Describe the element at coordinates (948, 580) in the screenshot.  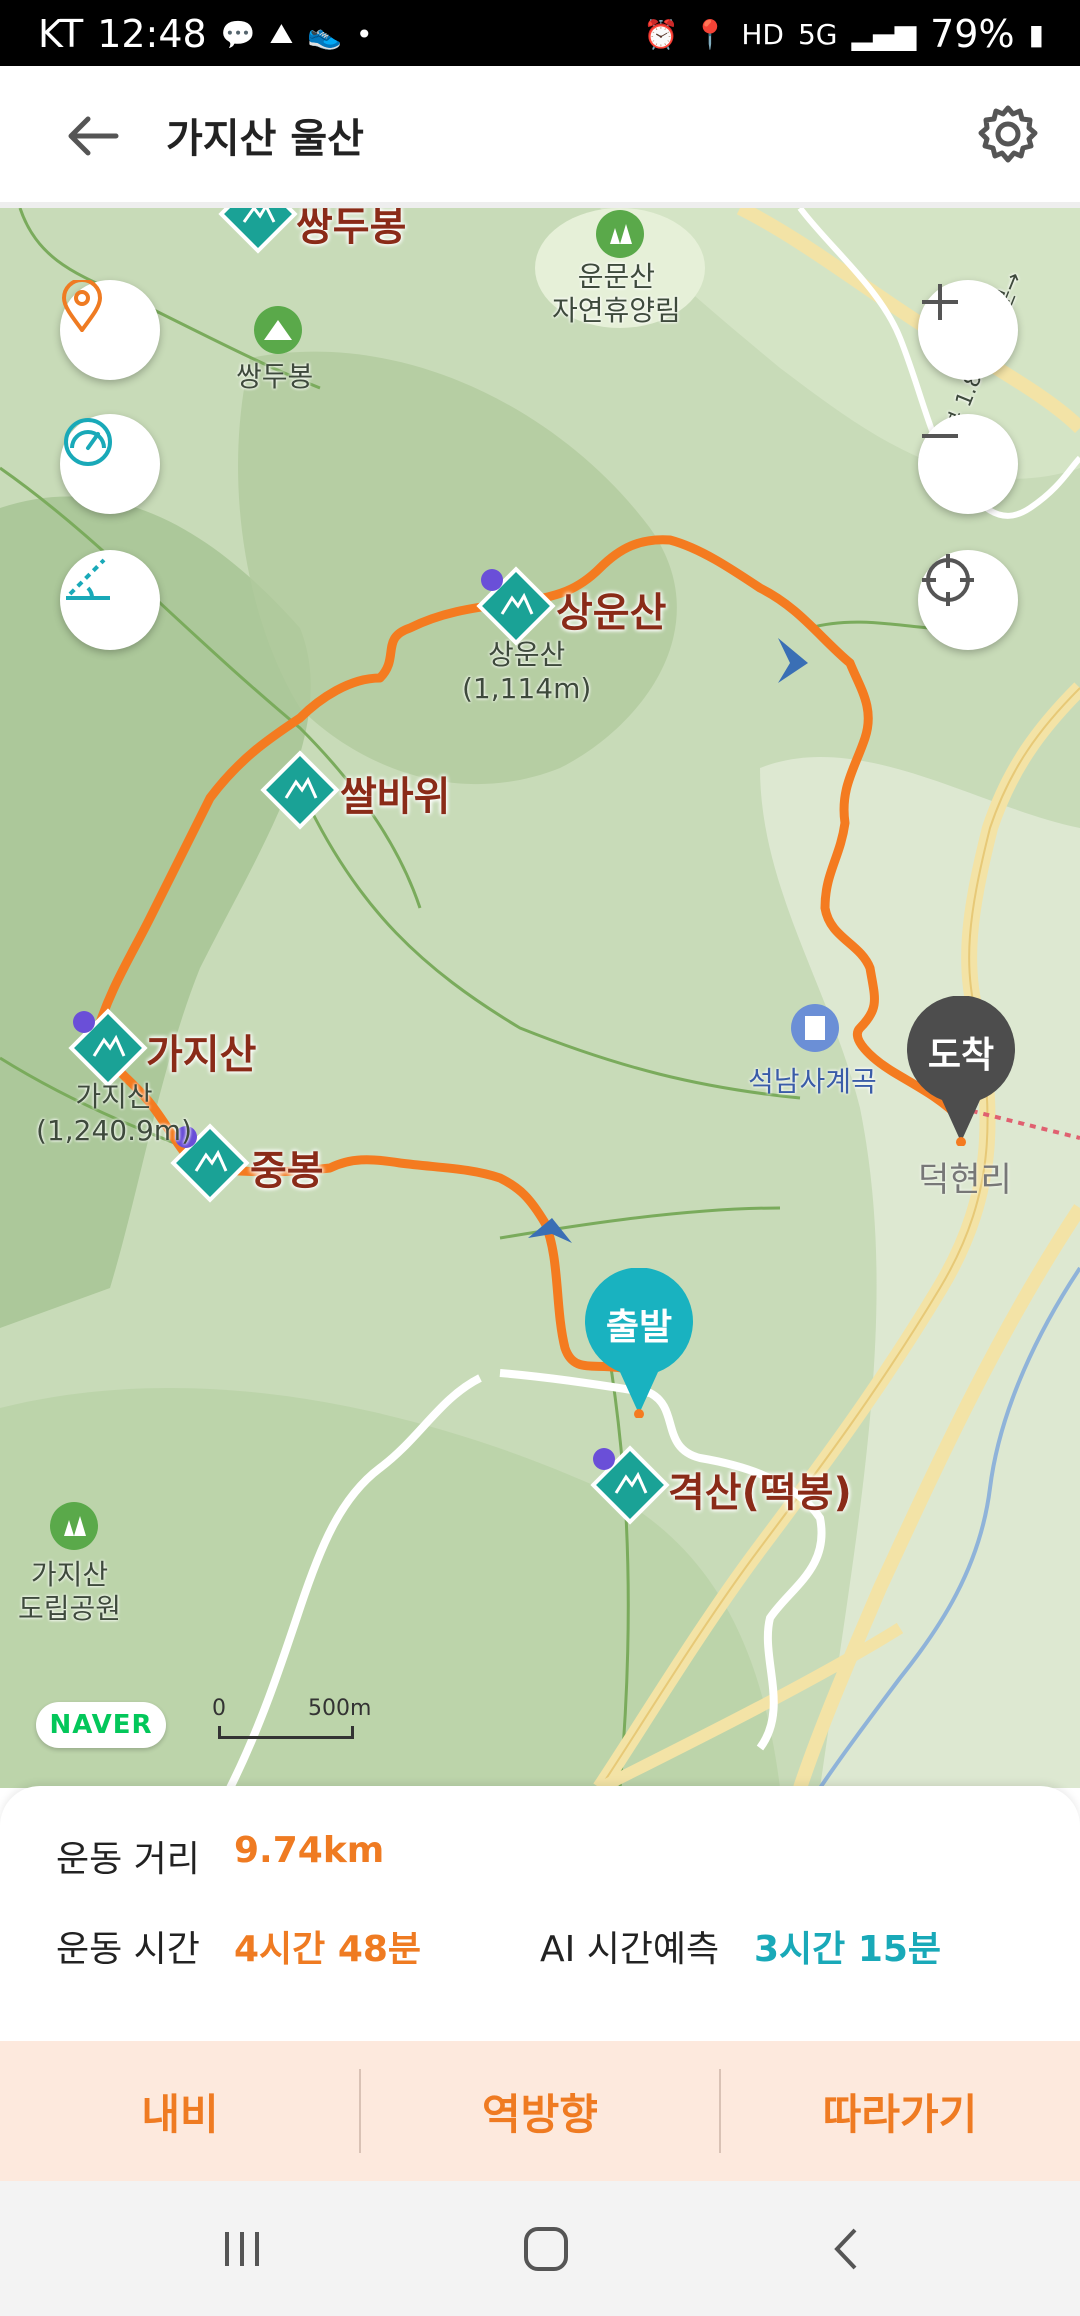
I see `crosshair-icon` at that location.